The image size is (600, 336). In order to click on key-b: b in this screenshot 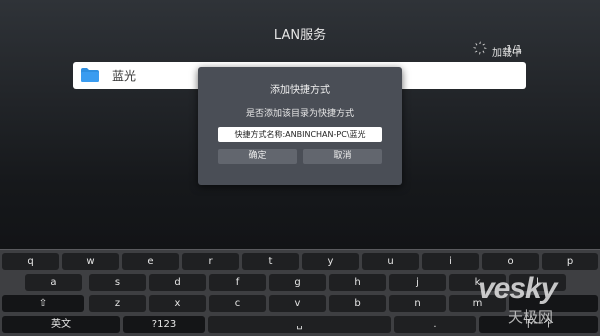, I will do `click(357, 303)`.